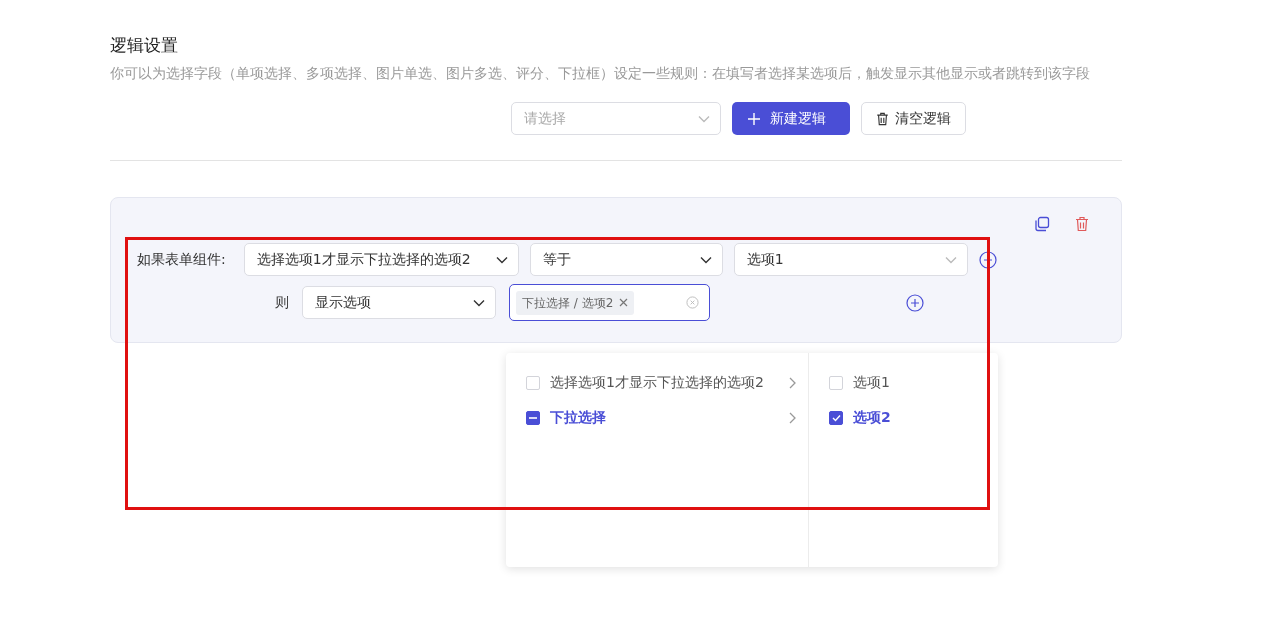  I want to click on then-label: 则, so click(282, 303).